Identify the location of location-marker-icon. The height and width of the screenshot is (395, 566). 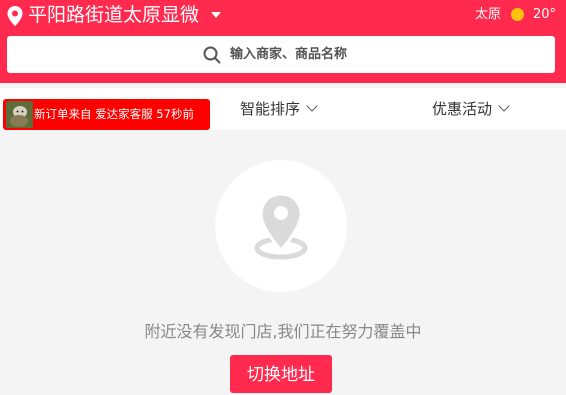
(281, 226).